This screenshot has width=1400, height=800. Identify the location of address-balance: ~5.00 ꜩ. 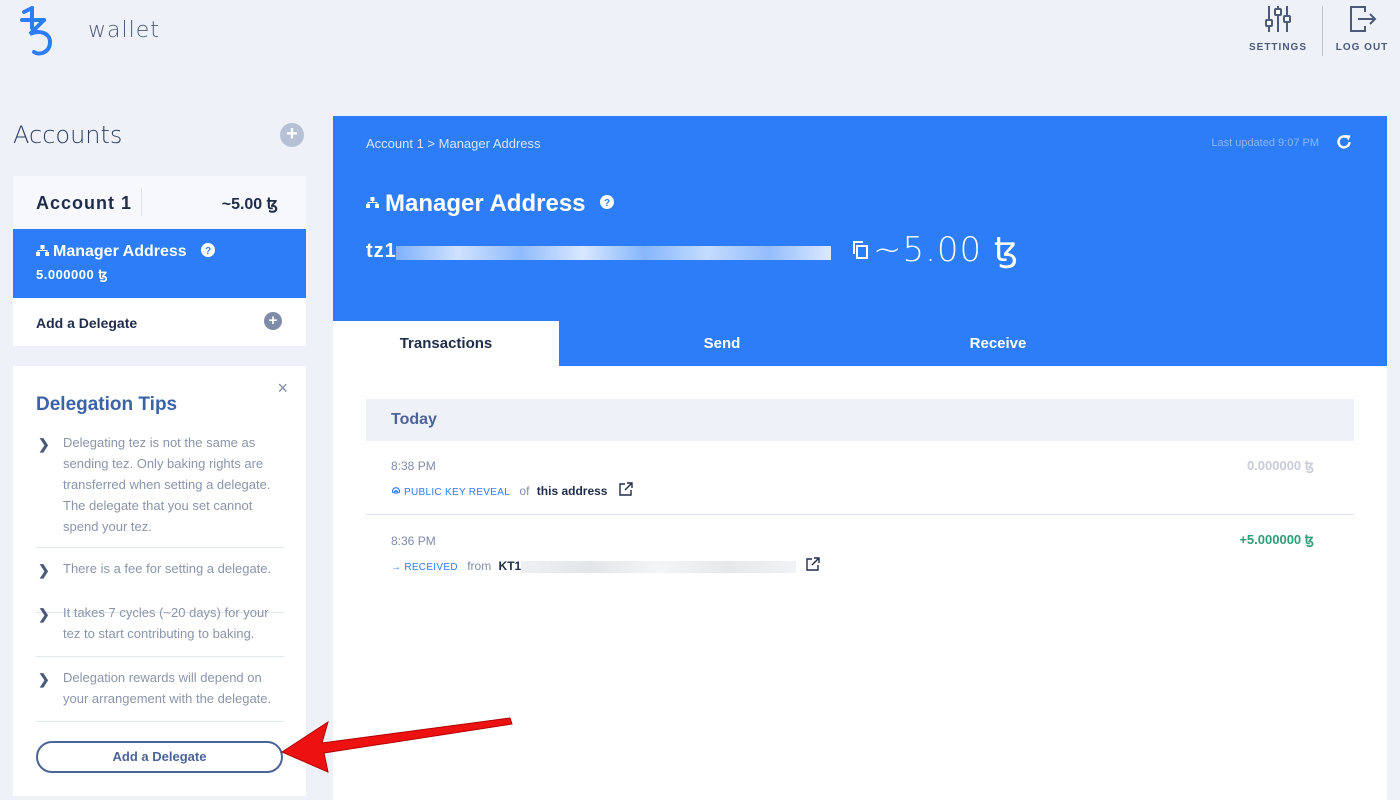
(946, 250).